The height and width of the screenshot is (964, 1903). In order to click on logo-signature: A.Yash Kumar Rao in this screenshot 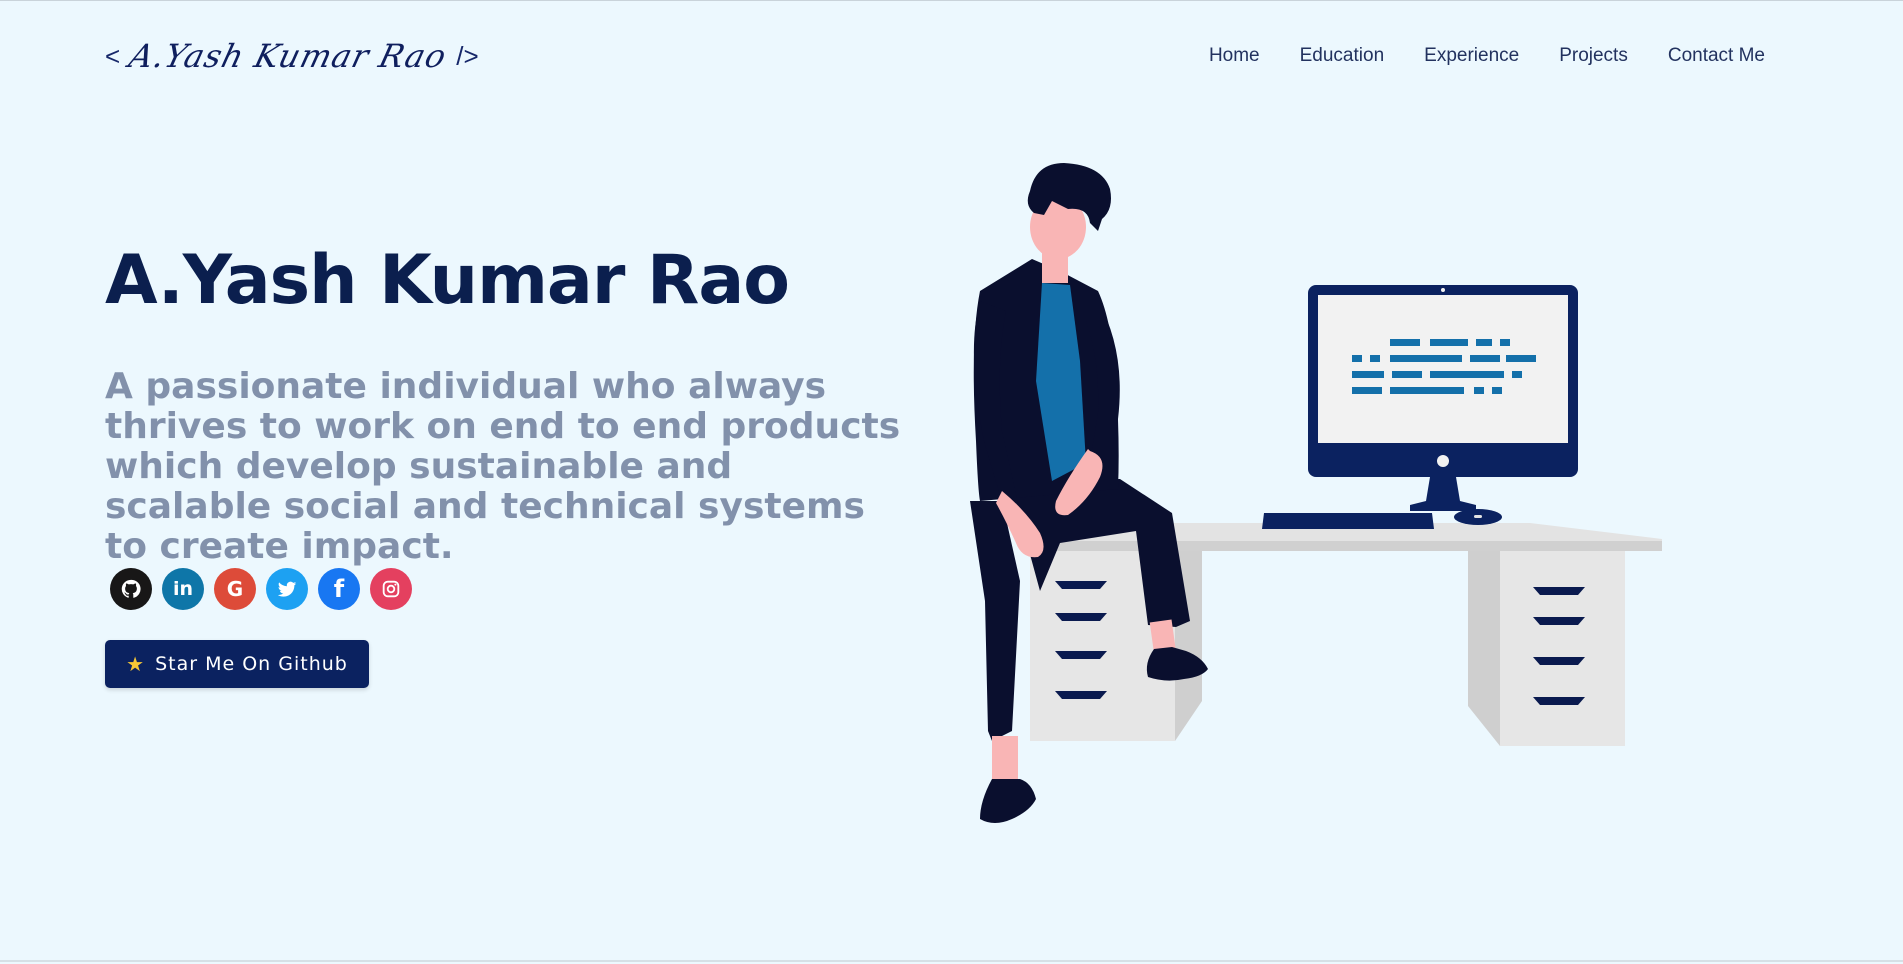, I will do `click(288, 56)`.